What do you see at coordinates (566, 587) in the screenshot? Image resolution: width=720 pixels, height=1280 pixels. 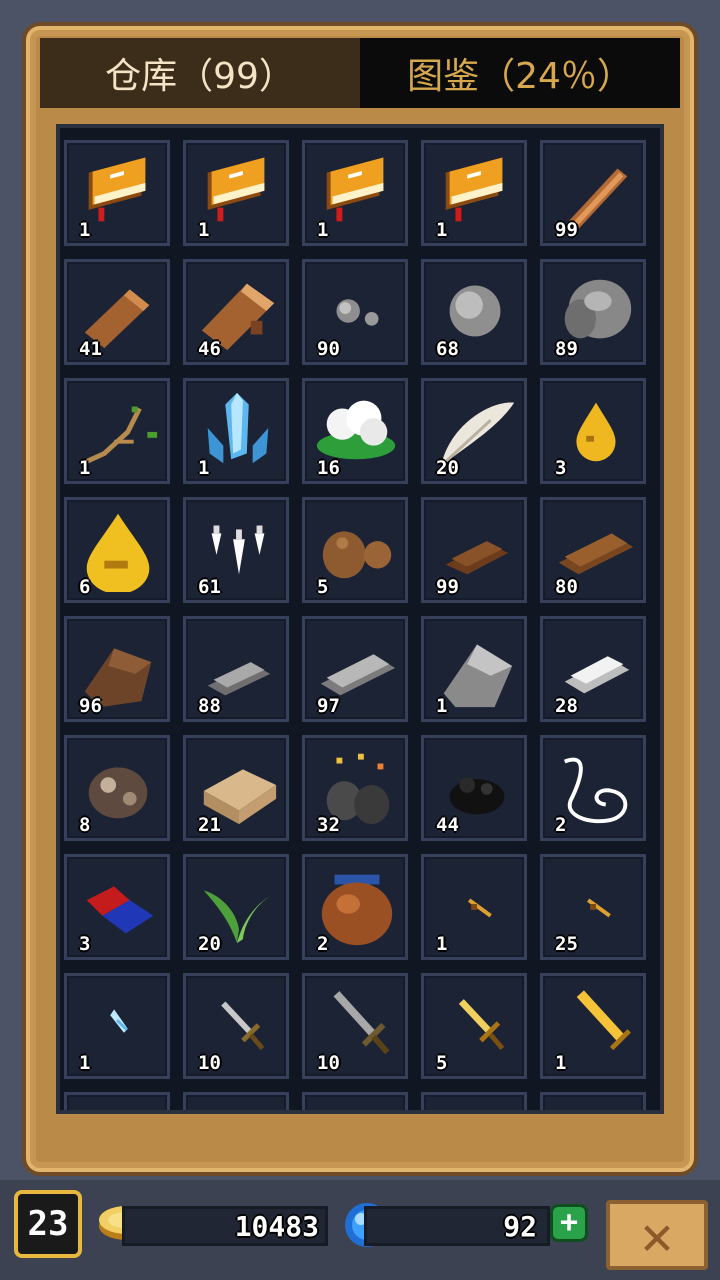 I see `item-count: 80` at bounding box center [566, 587].